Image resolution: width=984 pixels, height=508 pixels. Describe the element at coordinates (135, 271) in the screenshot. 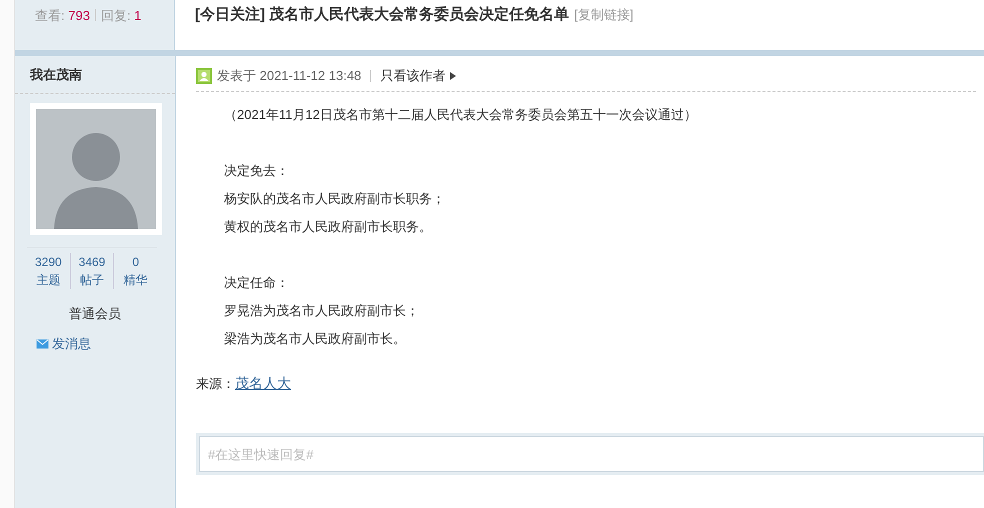

I see `author-stat: 0 精华` at that location.